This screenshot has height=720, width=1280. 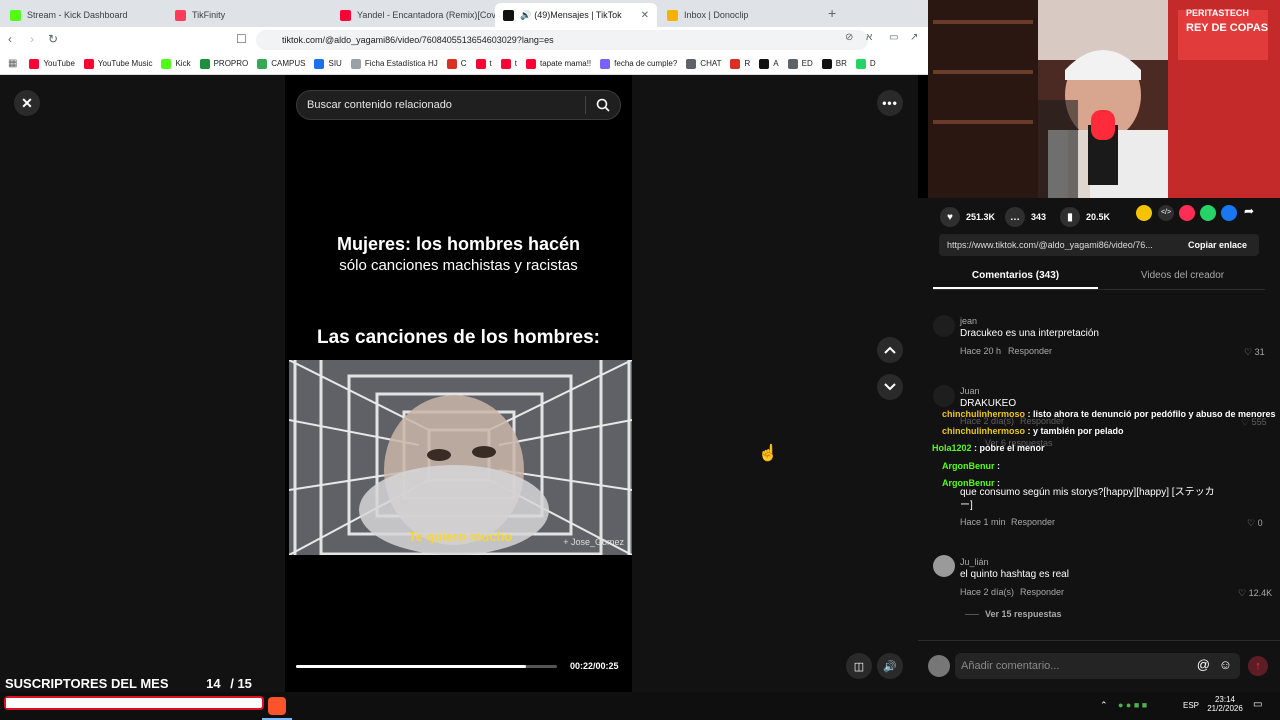 I want to click on tab-divider, so click(x=1099, y=289).